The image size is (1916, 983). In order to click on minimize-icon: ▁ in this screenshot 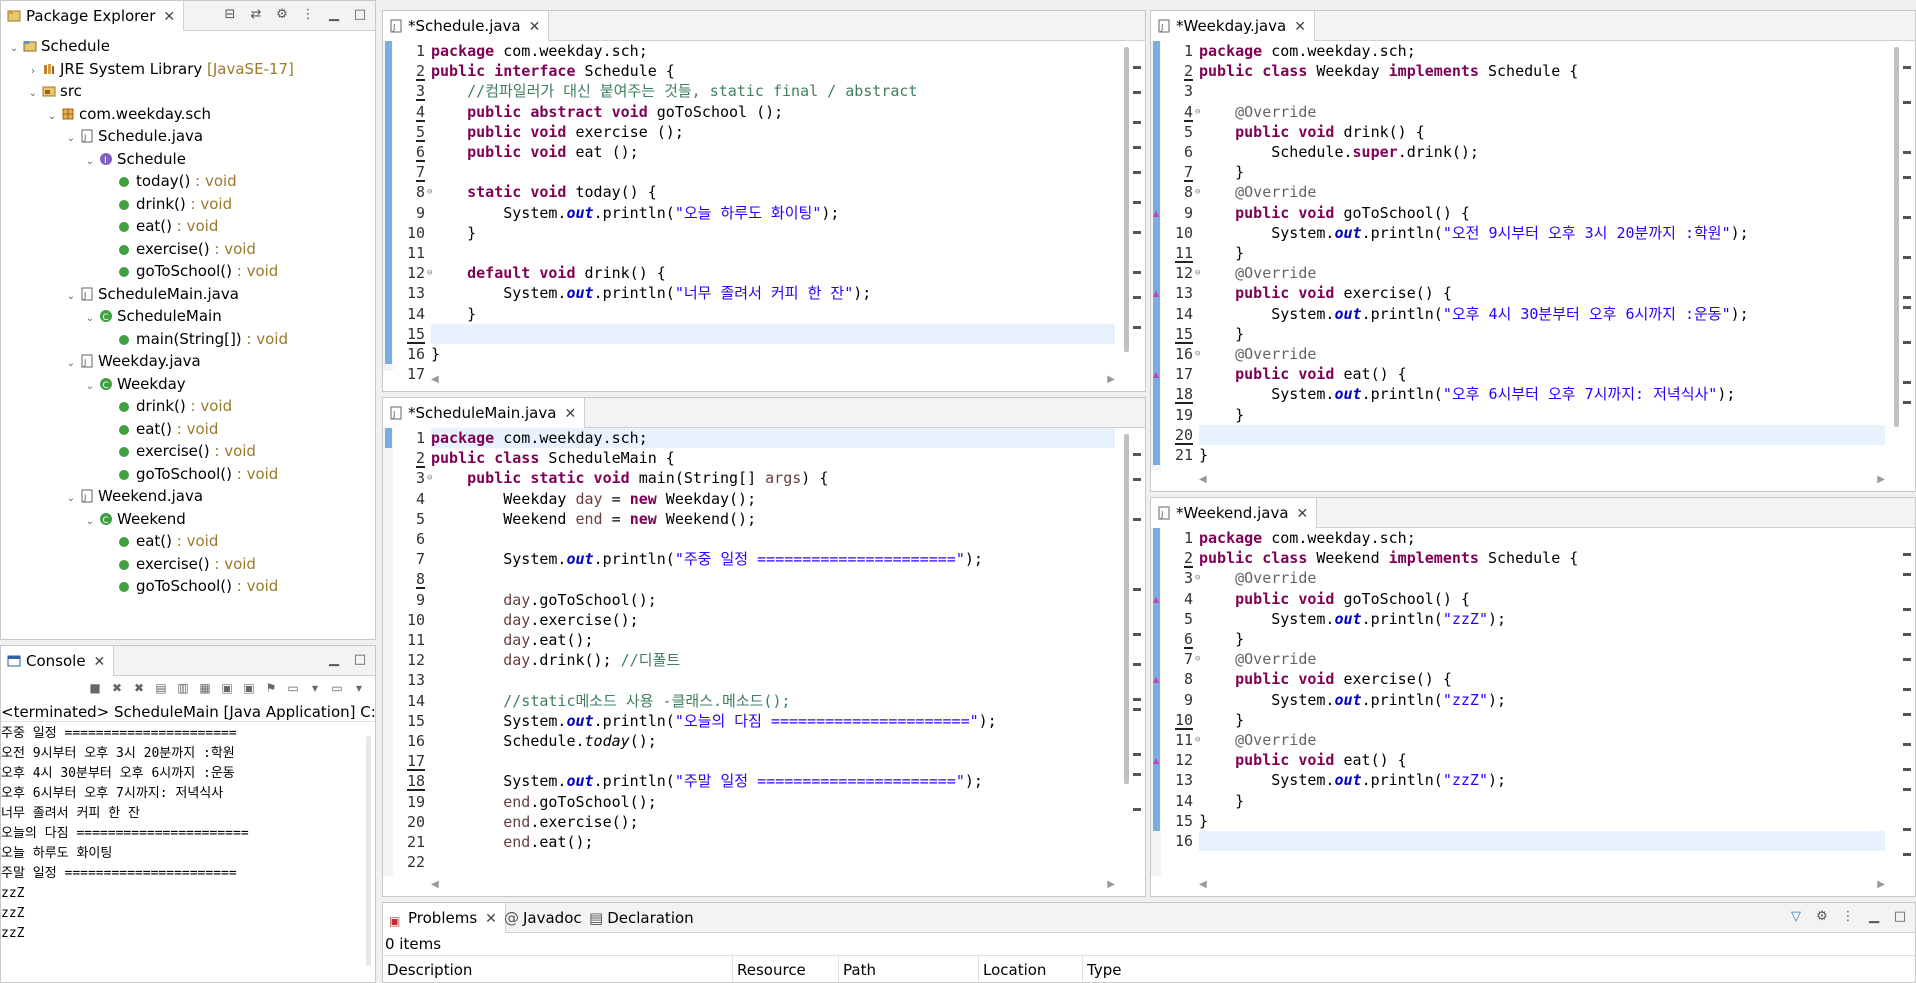, I will do `click(334, 660)`.